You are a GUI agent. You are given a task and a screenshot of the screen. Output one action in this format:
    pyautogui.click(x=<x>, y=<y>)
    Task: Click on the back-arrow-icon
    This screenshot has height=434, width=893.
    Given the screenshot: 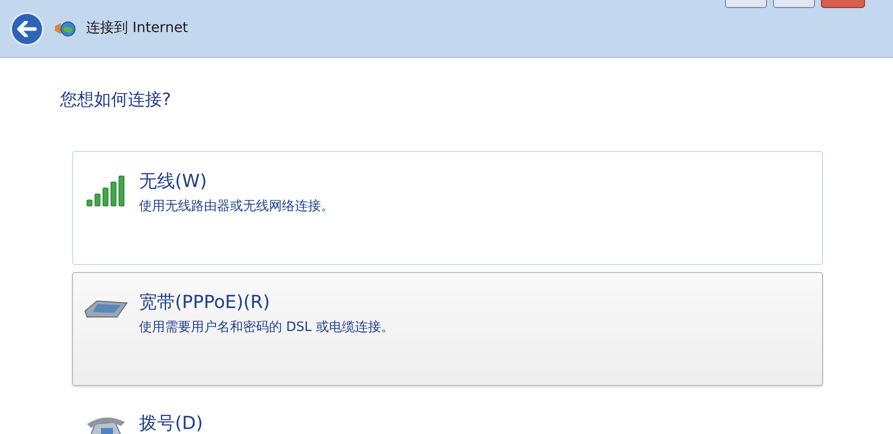 What is the action you would take?
    pyautogui.click(x=27, y=28)
    